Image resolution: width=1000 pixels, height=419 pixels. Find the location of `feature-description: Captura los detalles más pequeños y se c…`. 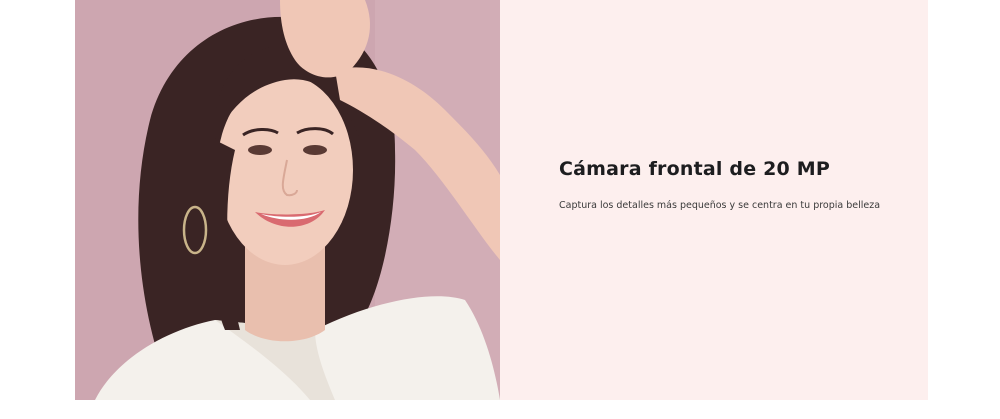

feature-description: Captura los detalles más pequeños y se c… is located at coordinates (720, 205).